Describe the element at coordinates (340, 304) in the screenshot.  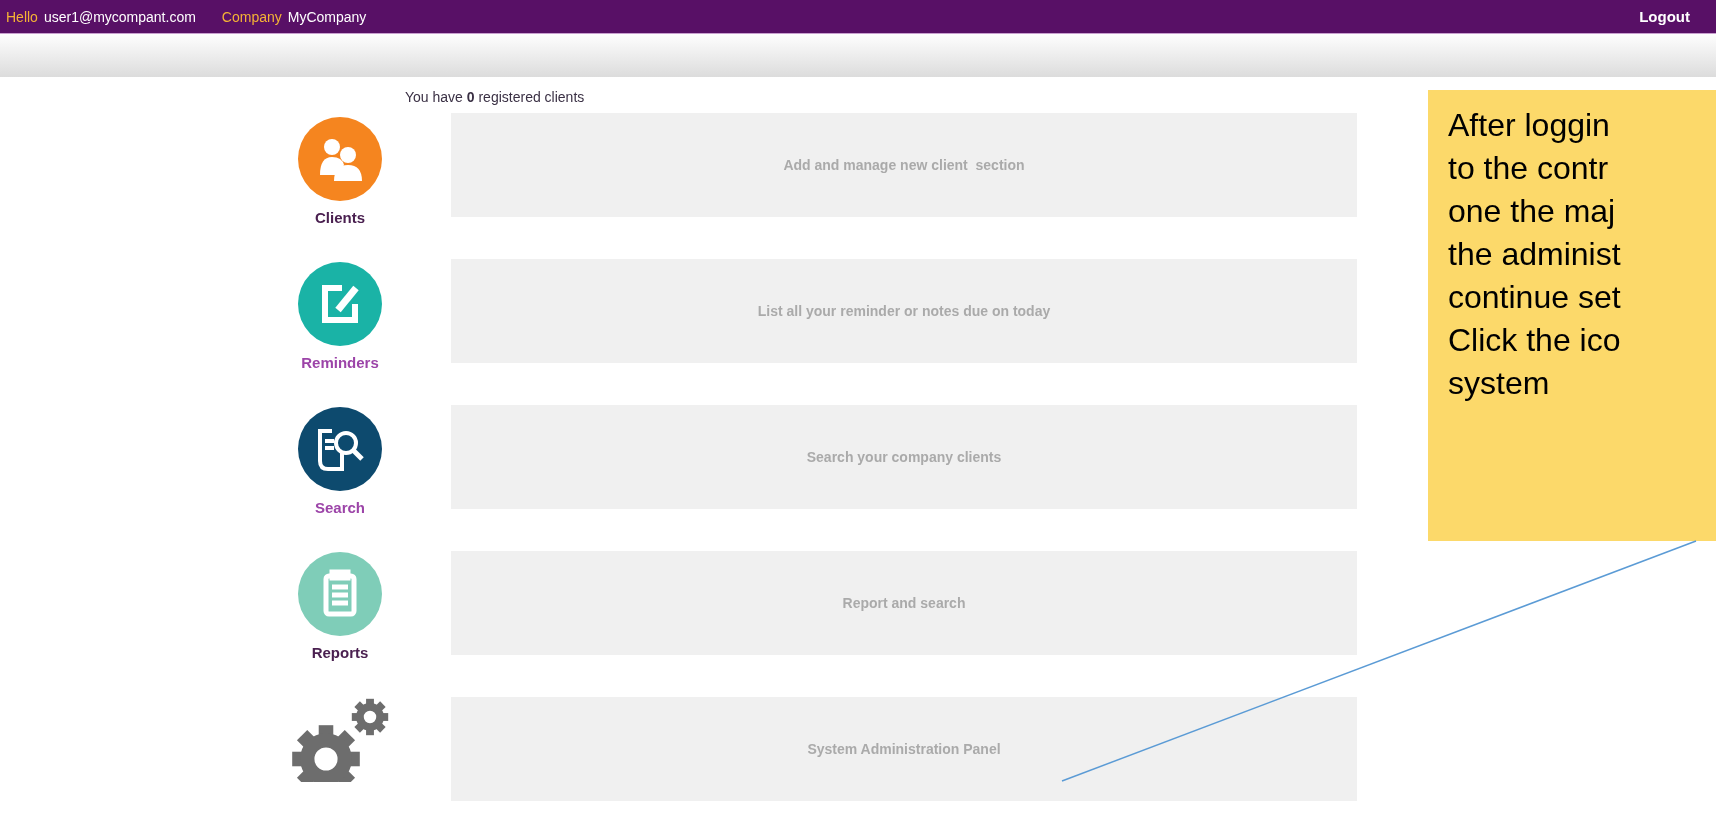
I see `edit-note-icon` at that location.